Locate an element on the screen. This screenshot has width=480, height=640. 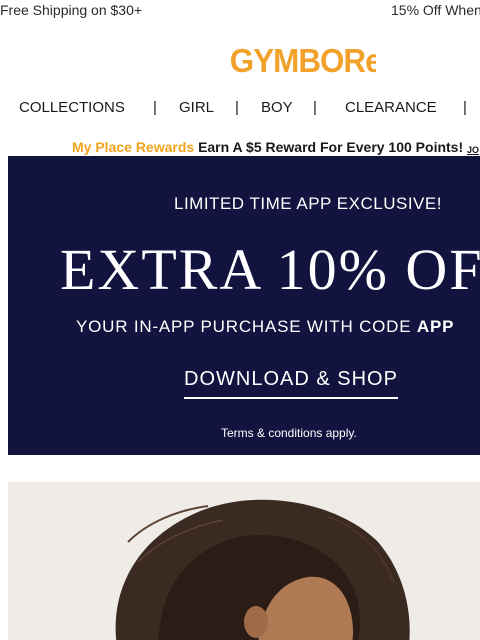
banner-kicker: LIMITED TIME APP EXCLUSIVE! is located at coordinates (308, 203).